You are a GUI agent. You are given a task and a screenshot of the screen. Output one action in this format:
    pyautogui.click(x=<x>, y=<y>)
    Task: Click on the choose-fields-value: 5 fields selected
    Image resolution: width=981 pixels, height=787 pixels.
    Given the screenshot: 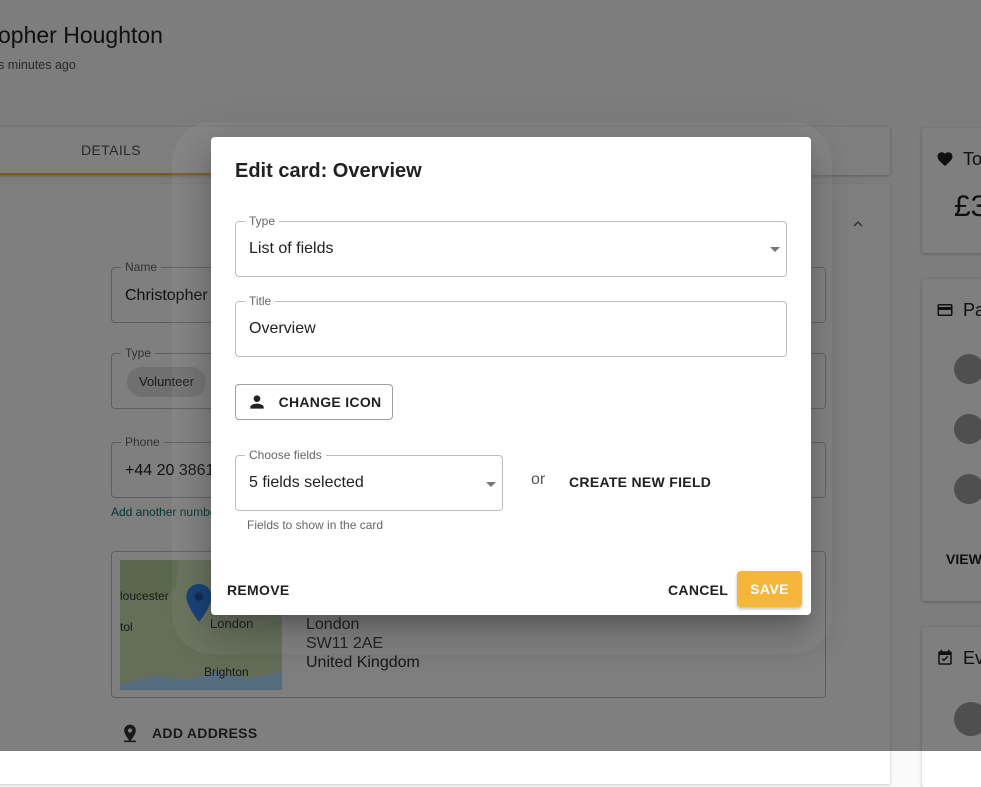 What is the action you would take?
    pyautogui.click(x=306, y=482)
    